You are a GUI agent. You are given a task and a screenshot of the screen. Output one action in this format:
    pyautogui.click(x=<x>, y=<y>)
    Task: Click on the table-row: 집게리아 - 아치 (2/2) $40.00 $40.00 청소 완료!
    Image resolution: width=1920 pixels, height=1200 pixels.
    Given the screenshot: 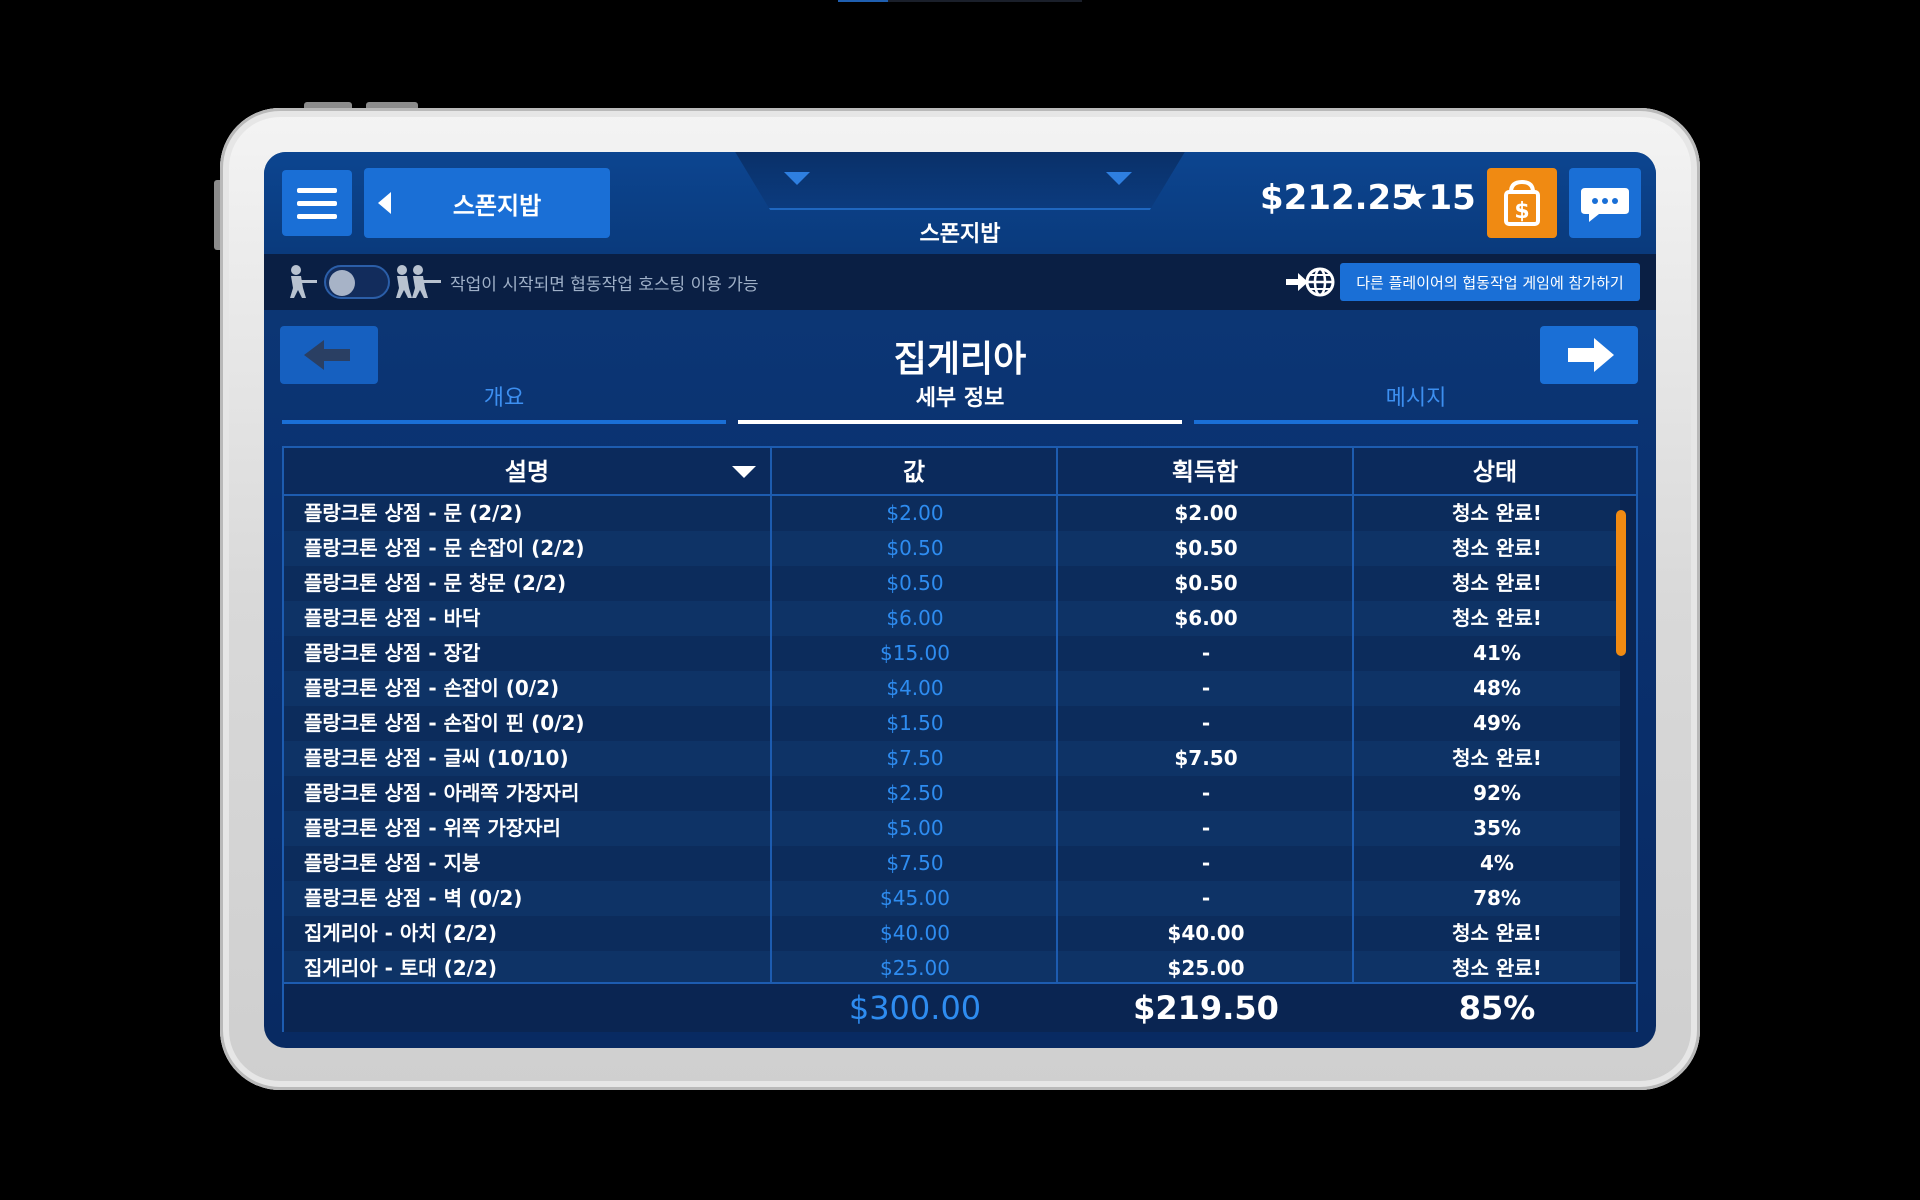 What is the action you would take?
    pyautogui.click(x=952, y=933)
    